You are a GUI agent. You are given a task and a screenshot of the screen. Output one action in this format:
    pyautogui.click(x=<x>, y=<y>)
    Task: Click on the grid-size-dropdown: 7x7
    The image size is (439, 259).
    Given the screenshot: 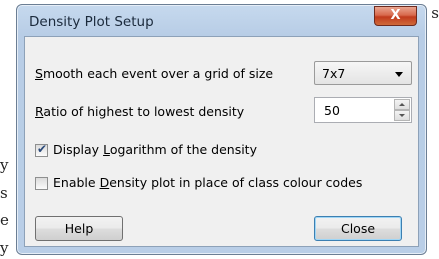 What is the action you would take?
    pyautogui.click(x=363, y=73)
    